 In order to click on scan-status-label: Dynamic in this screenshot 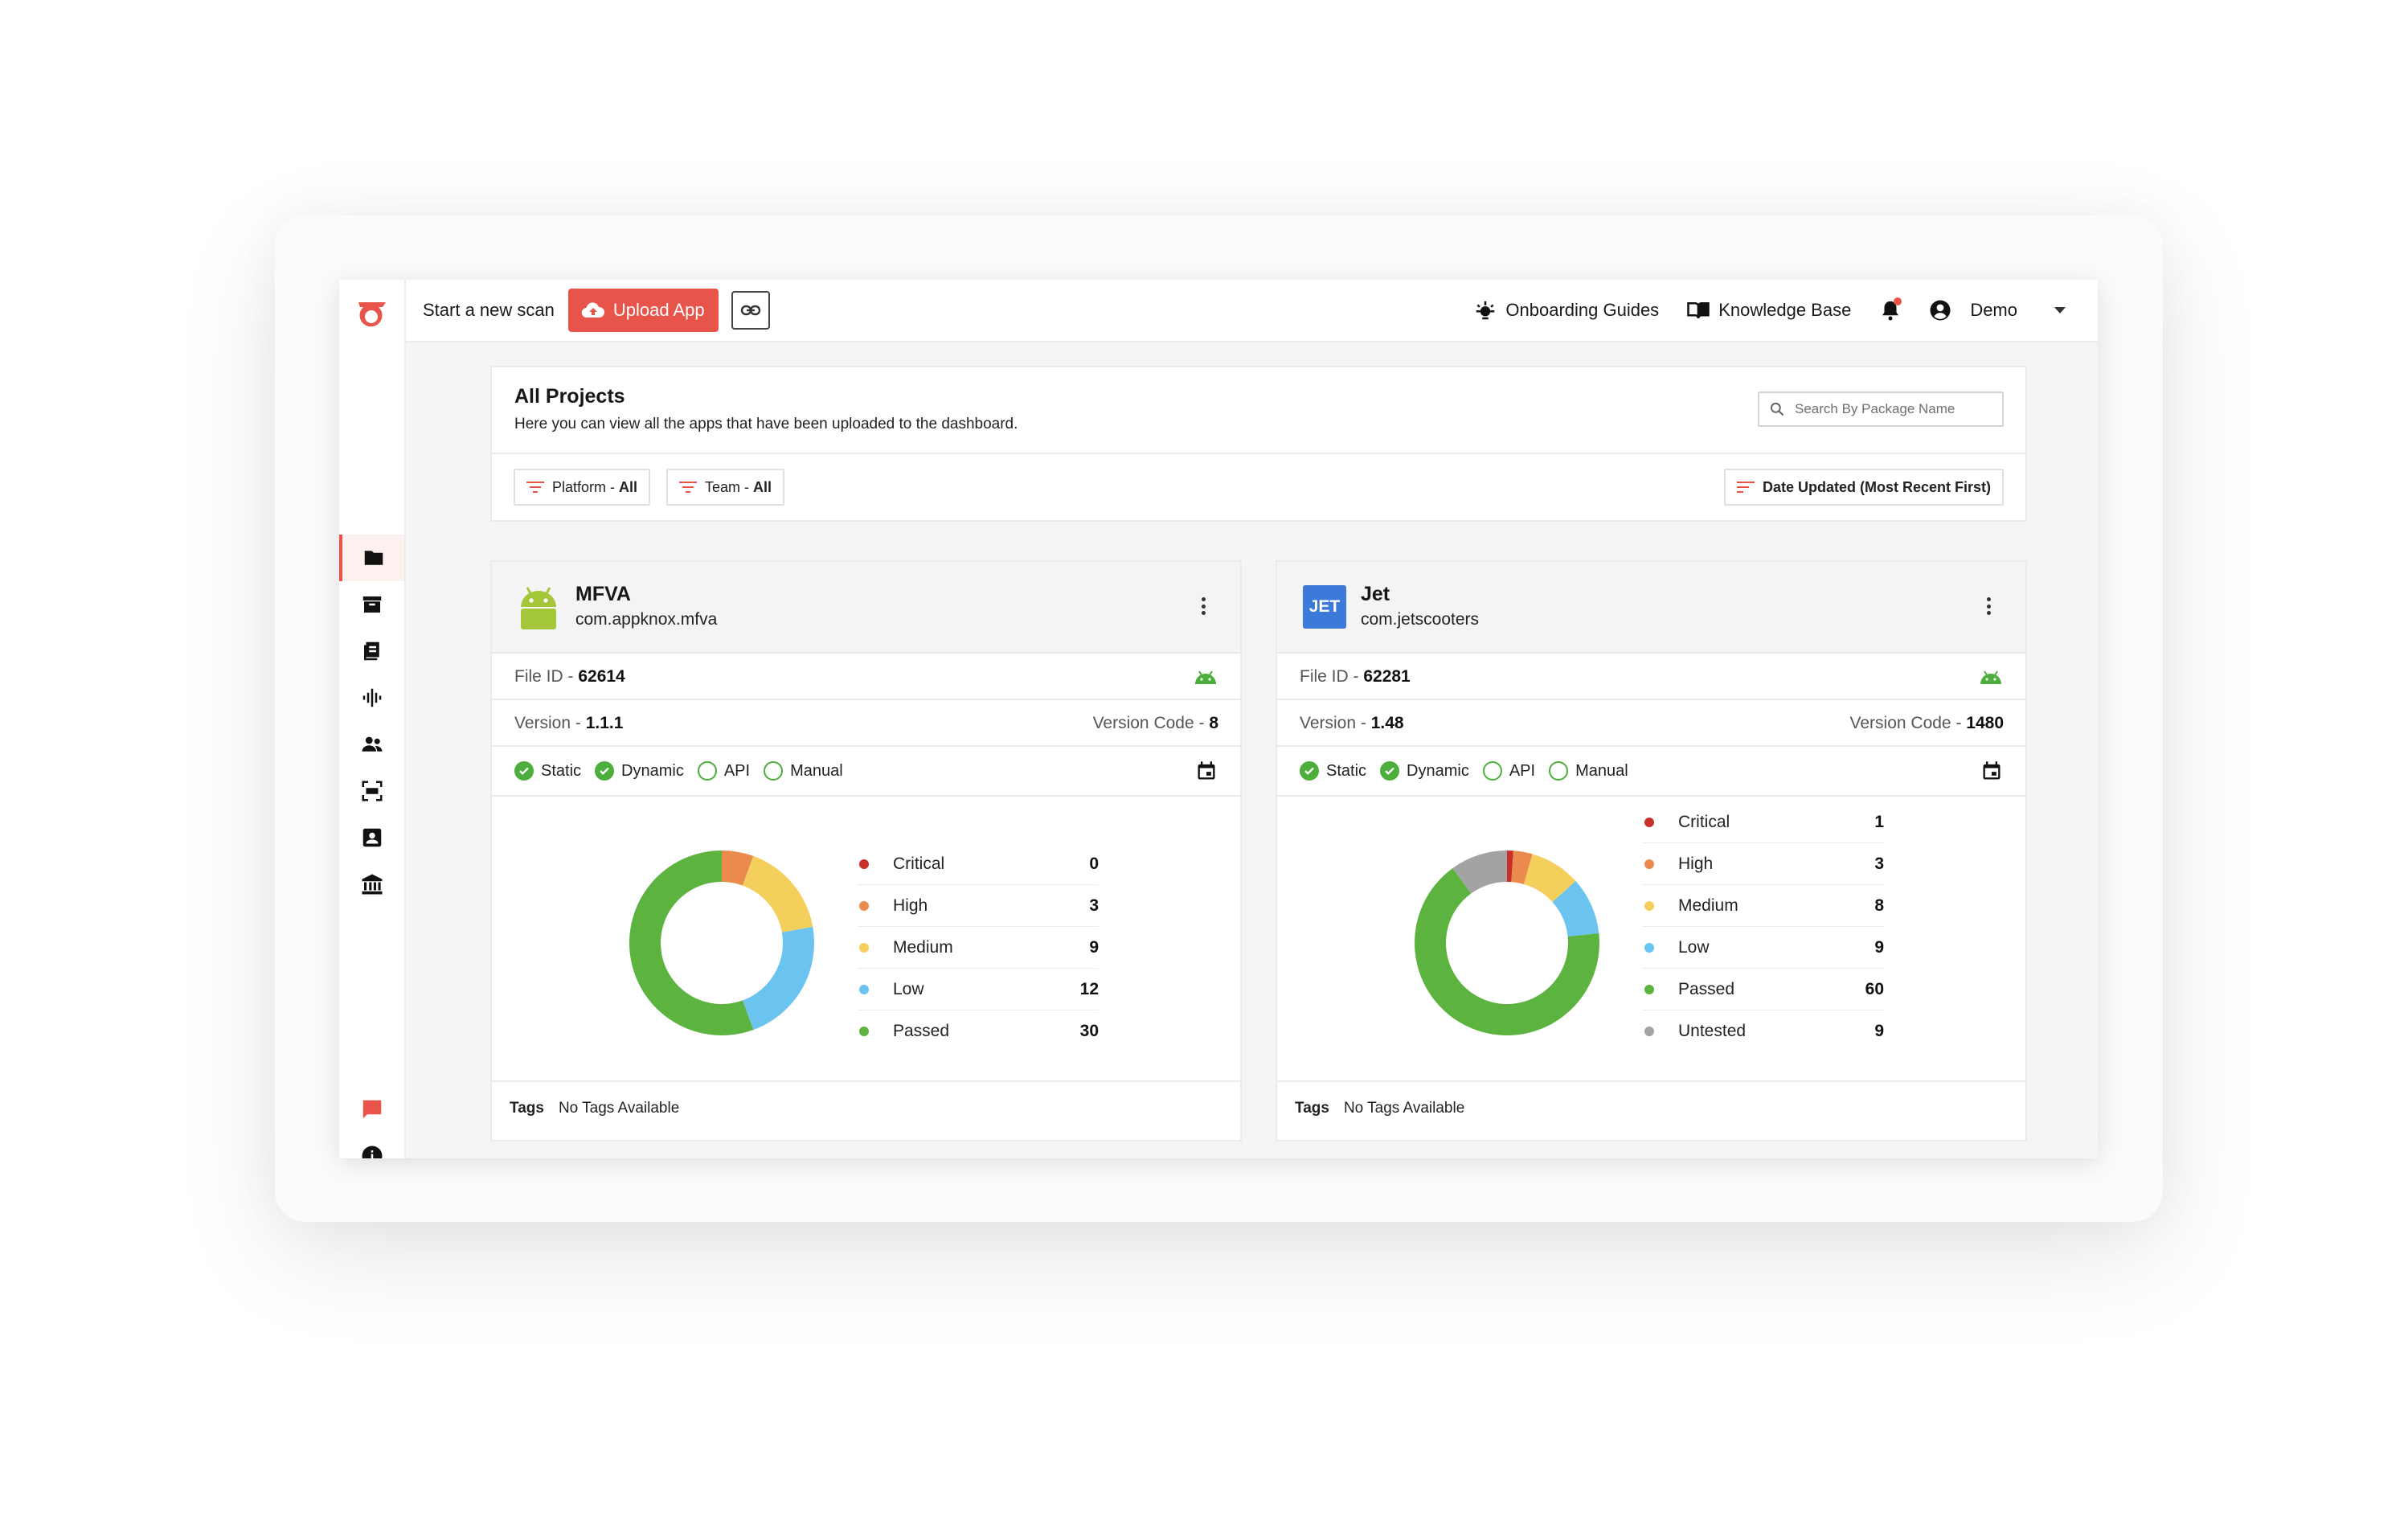, I will do `click(652, 770)`.